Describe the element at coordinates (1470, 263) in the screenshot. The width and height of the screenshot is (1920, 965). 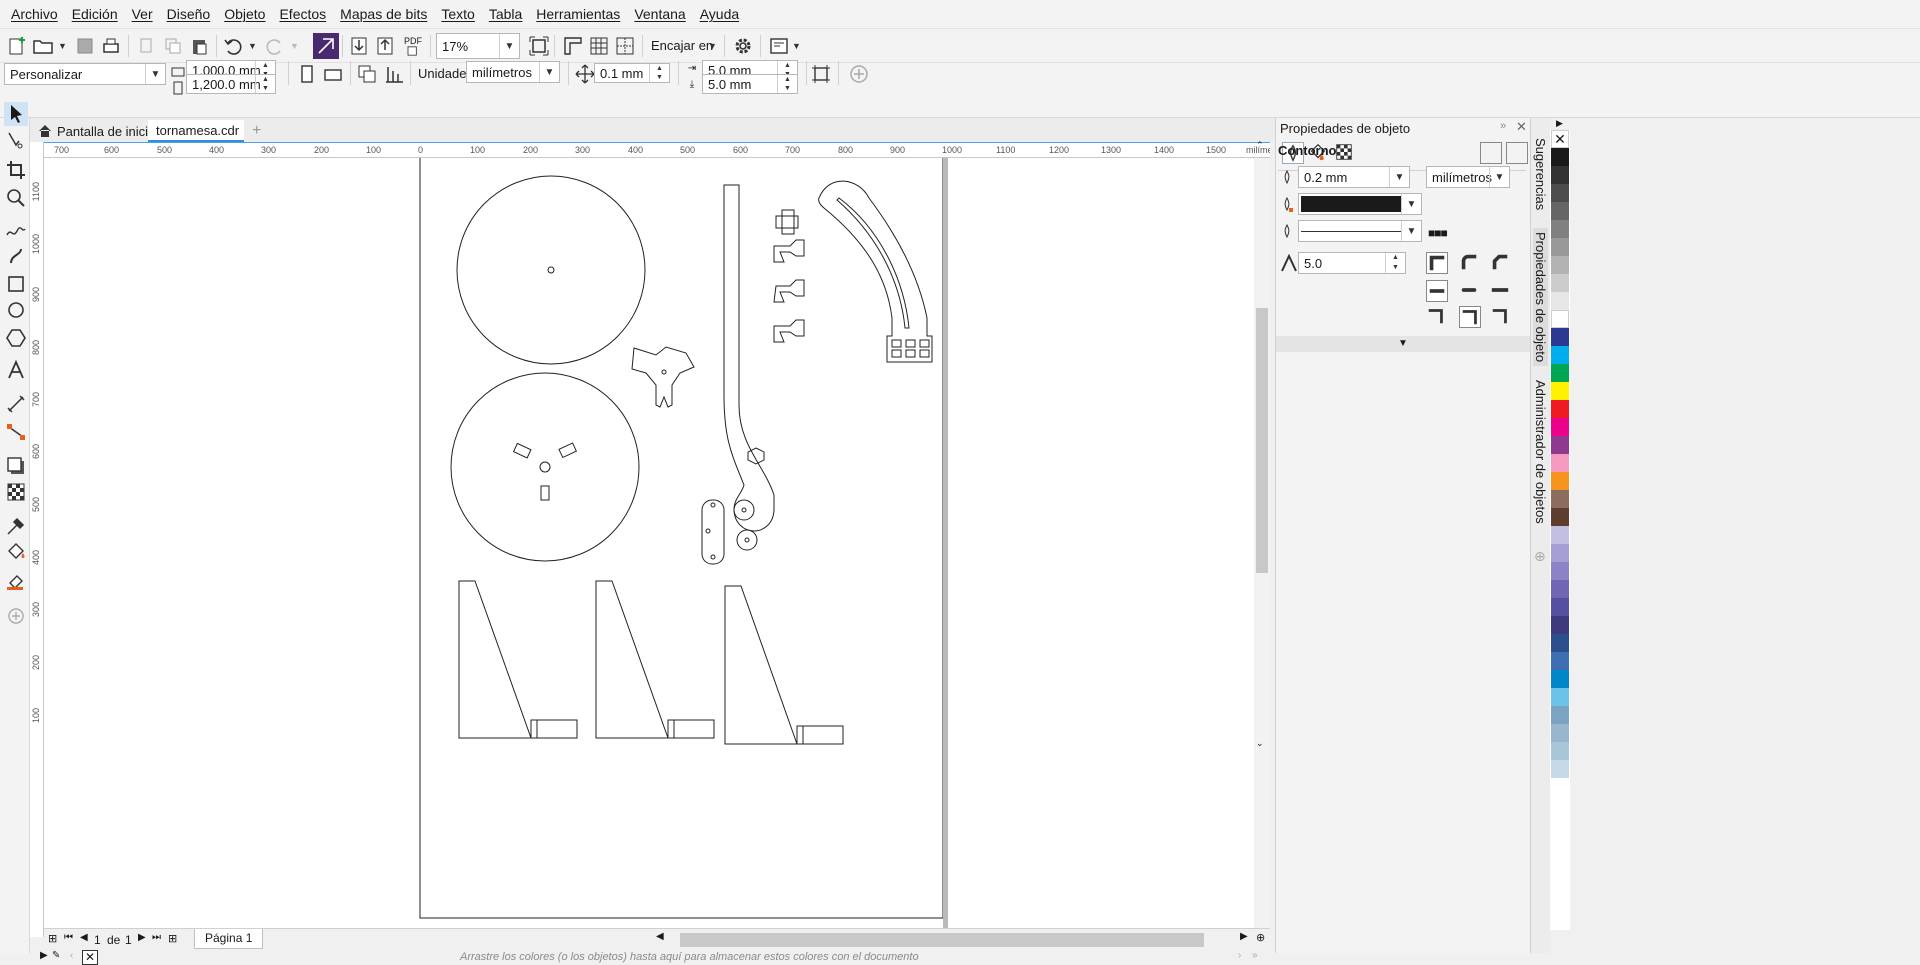
I see `corner-round-icon` at that location.